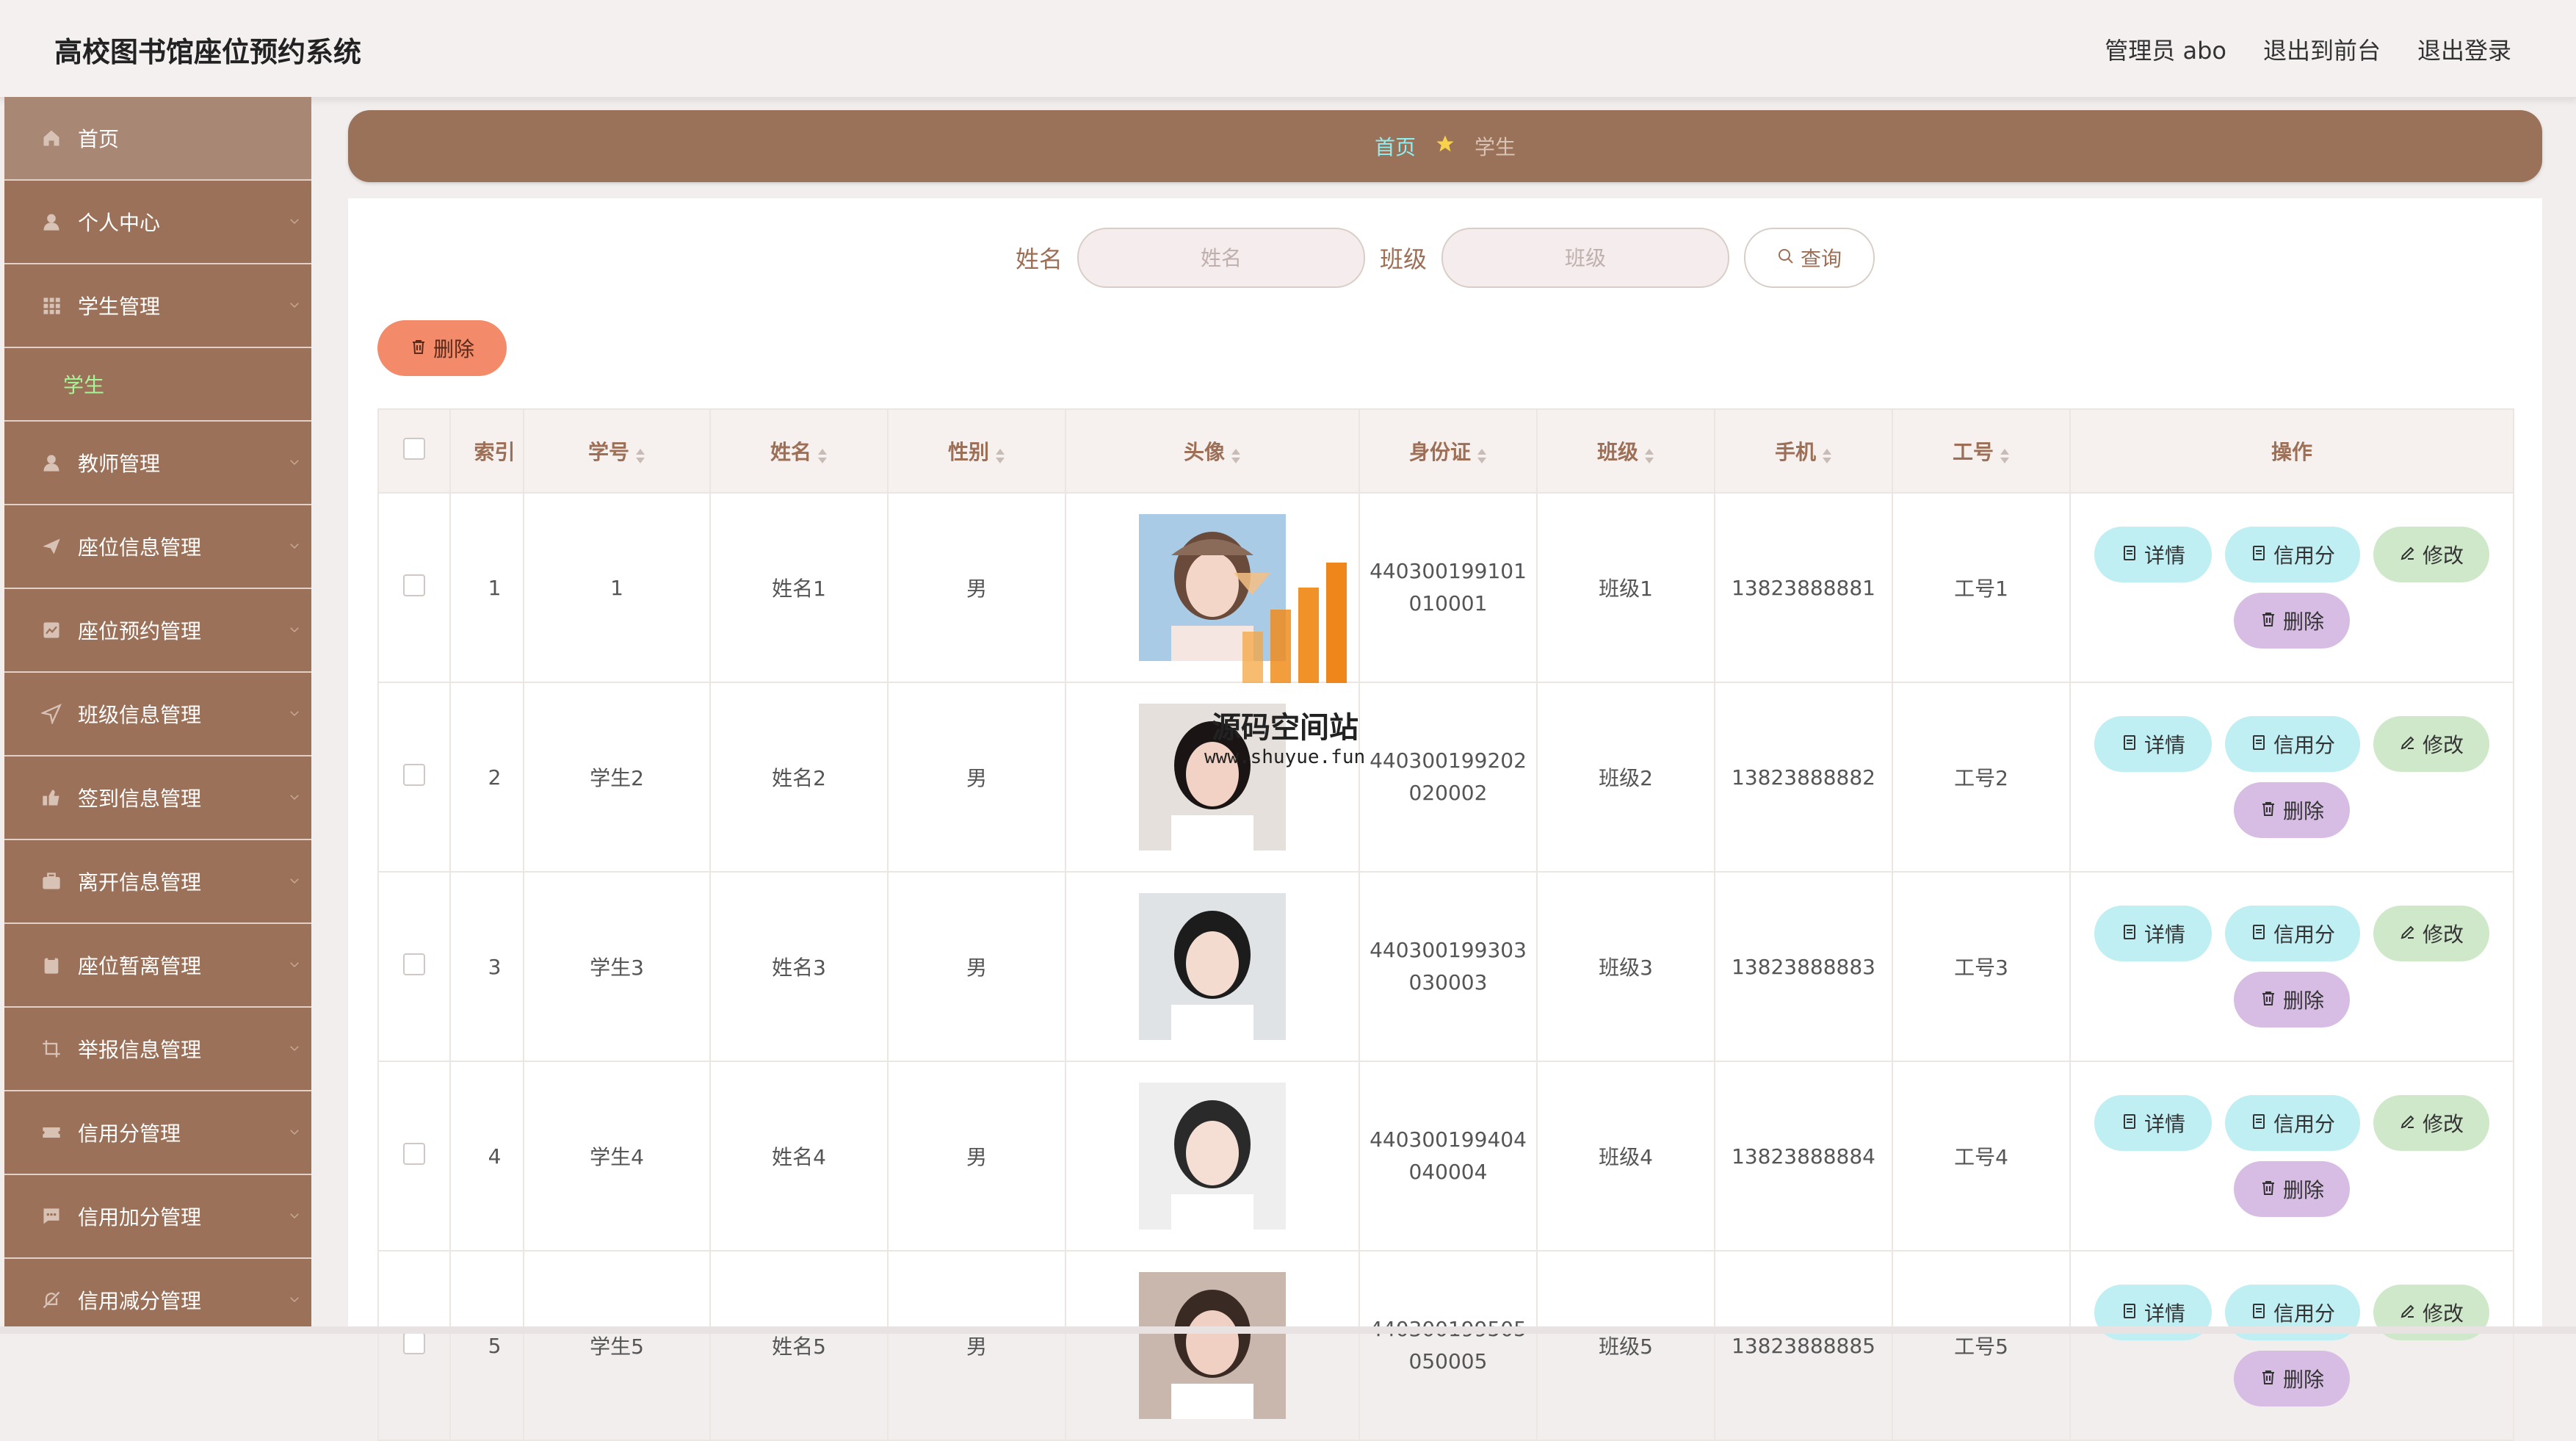 The height and width of the screenshot is (1441, 2576). Describe the element at coordinates (157, 1217) in the screenshot. I see `sidebar-item-12: 信用加分管理` at that location.